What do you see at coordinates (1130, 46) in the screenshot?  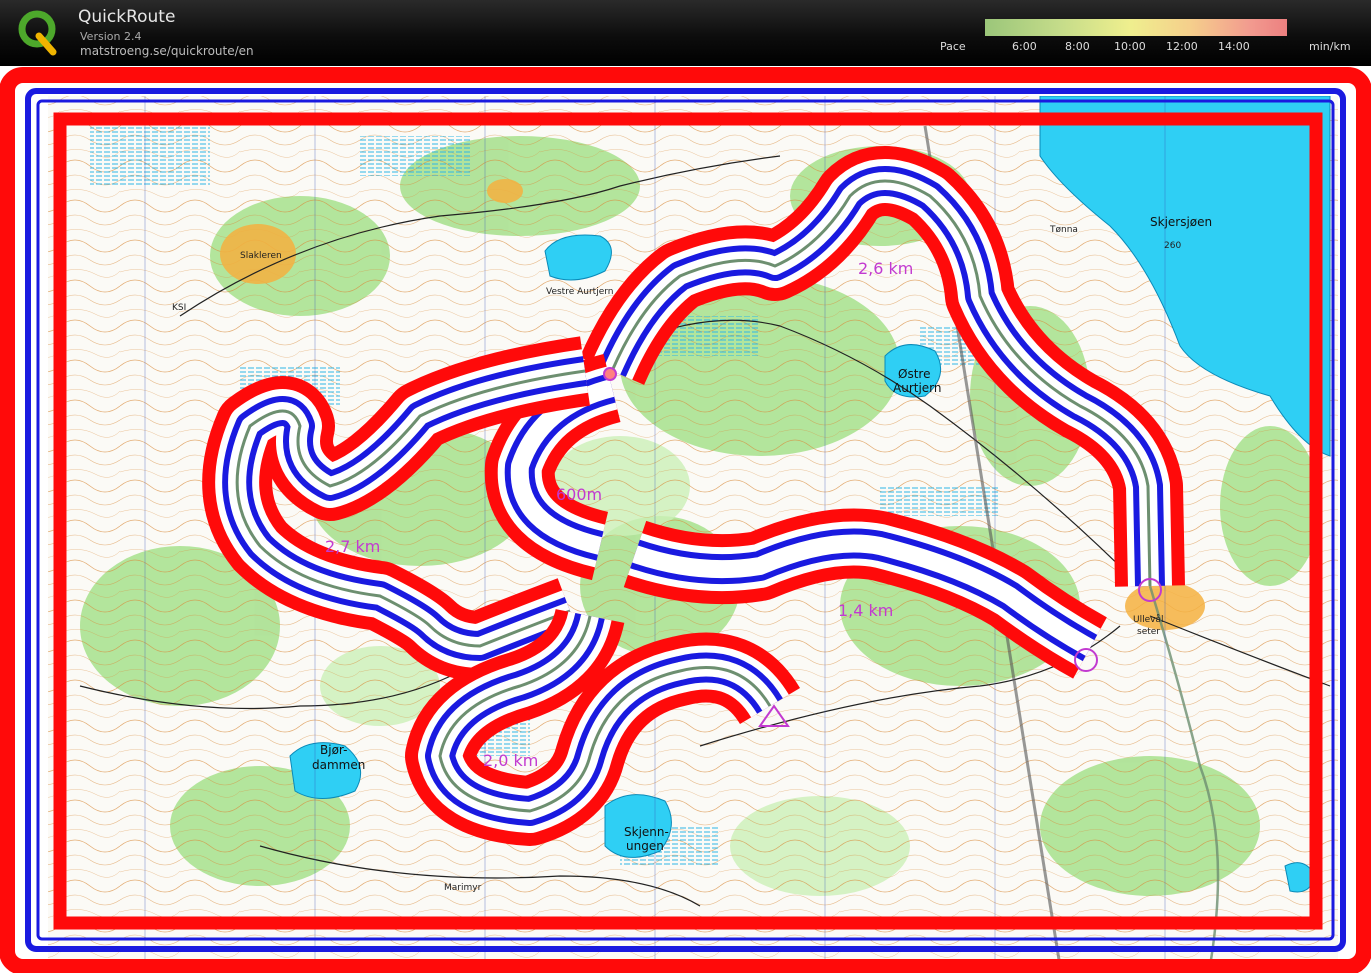 I see `pace-tick: 10:00` at bounding box center [1130, 46].